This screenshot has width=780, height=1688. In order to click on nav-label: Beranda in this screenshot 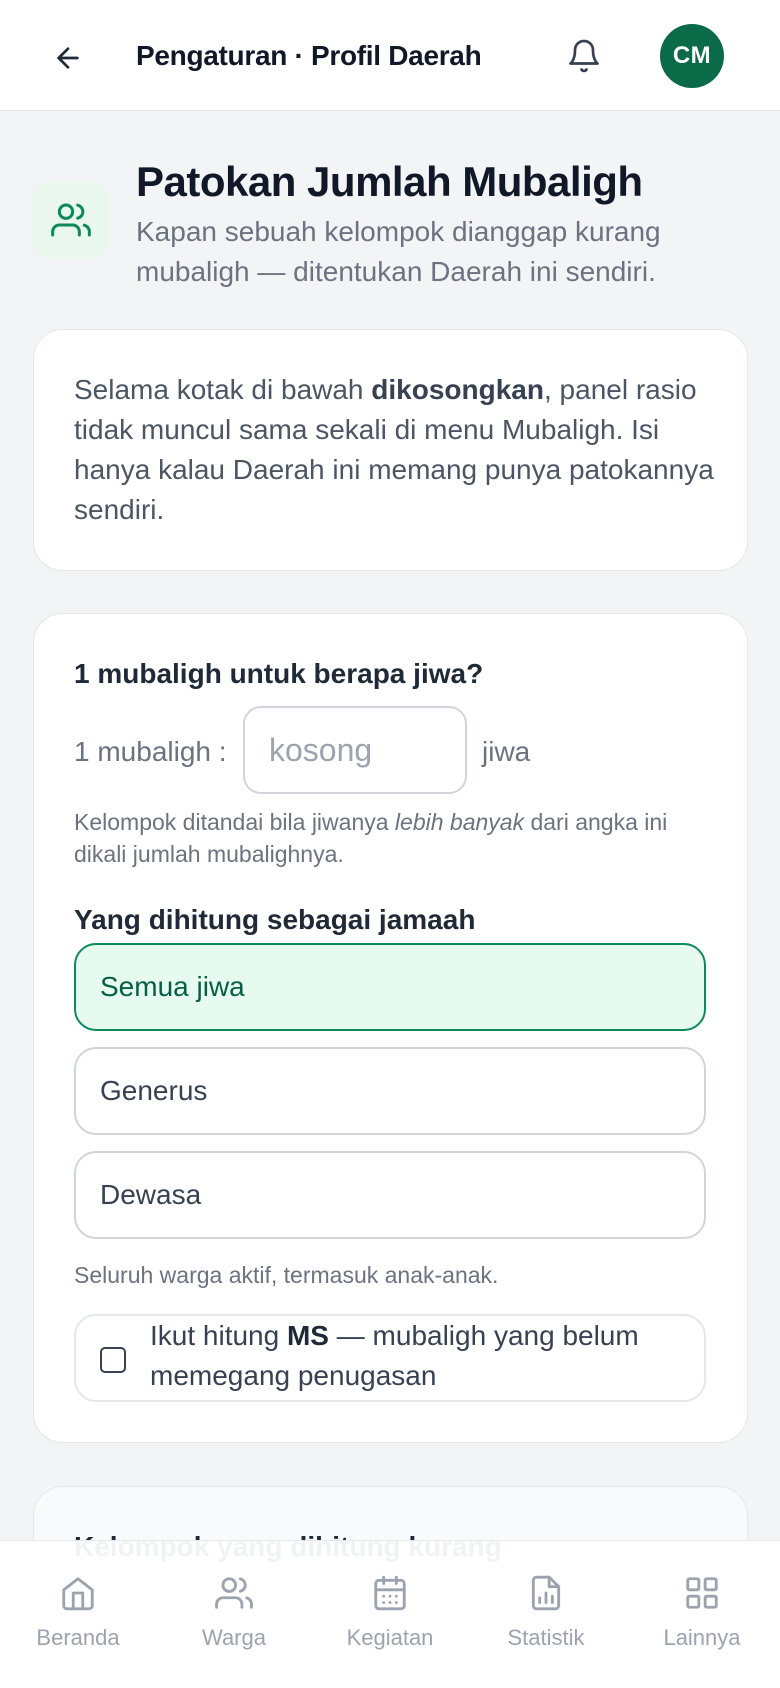, I will do `click(78, 1637)`.